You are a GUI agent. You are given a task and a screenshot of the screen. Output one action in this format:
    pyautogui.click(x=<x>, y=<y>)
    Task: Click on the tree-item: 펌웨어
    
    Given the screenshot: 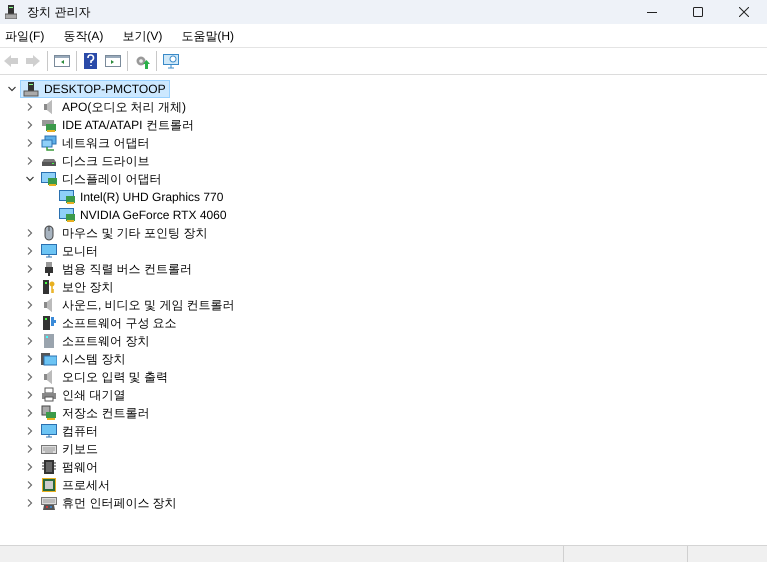 What is the action you would take?
    pyautogui.click(x=70, y=467)
    